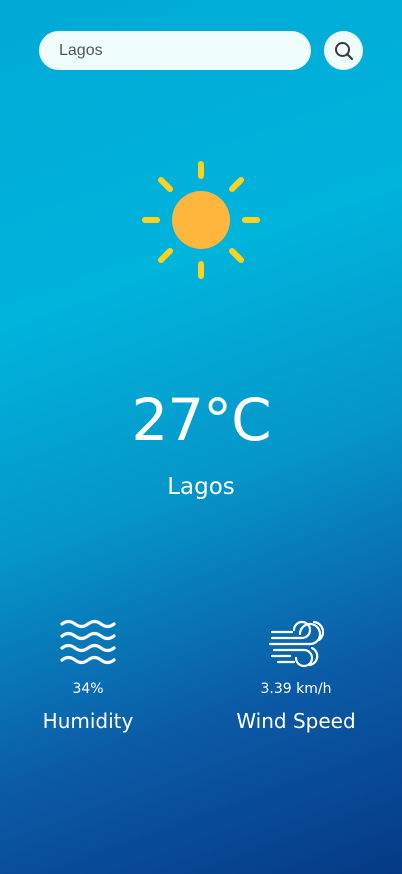 Image resolution: width=402 pixels, height=874 pixels. I want to click on humidity-value: 34%, so click(88, 689).